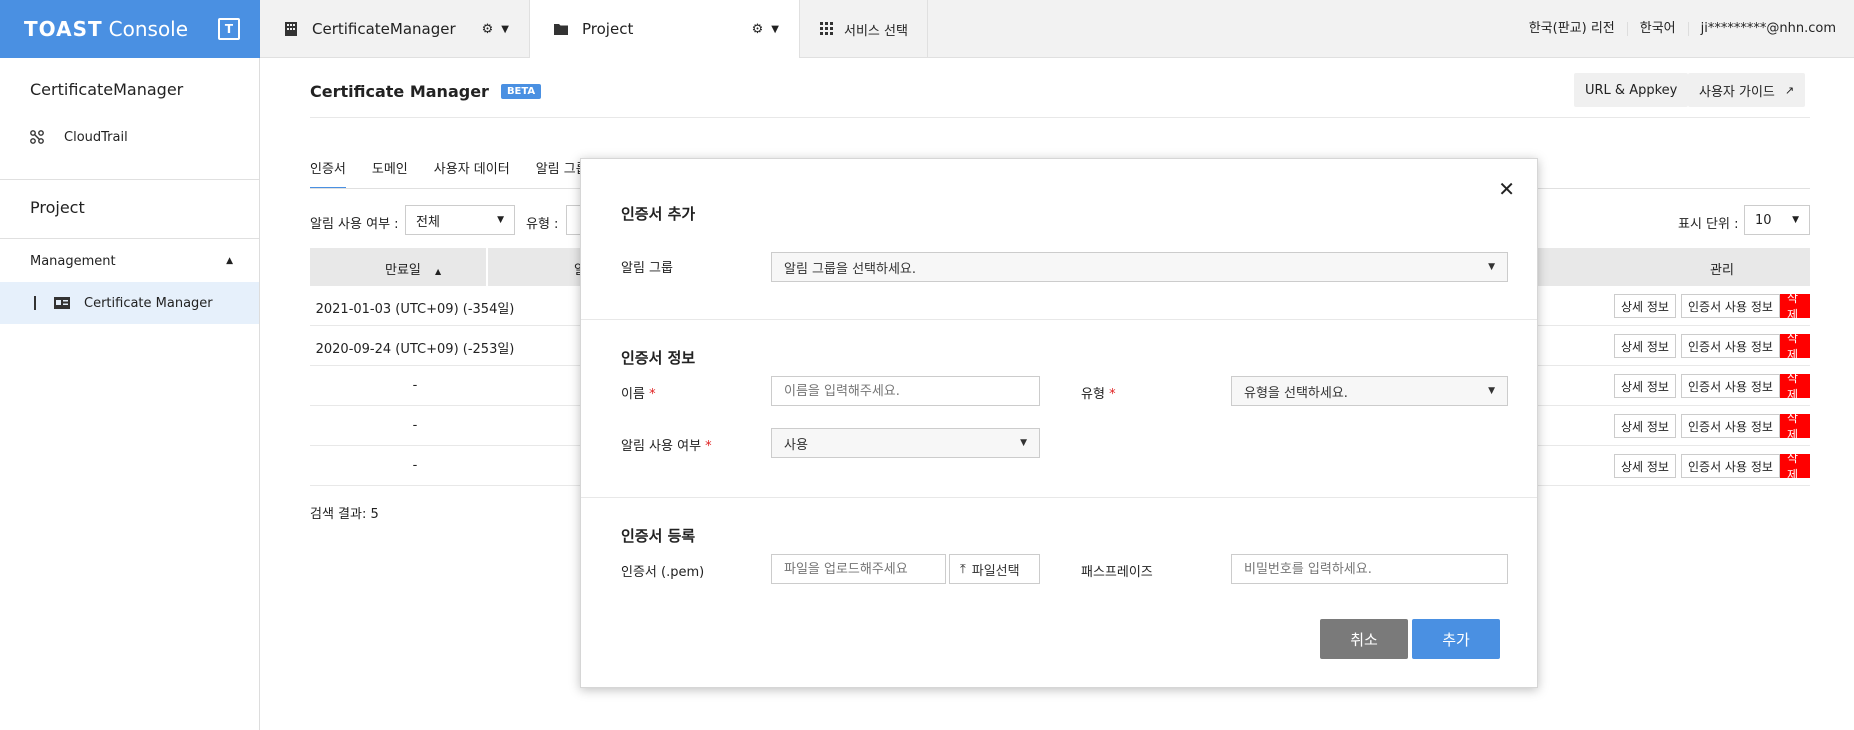 The height and width of the screenshot is (730, 1854). What do you see at coordinates (826, 28) in the screenshot?
I see `grid-icon` at bounding box center [826, 28].